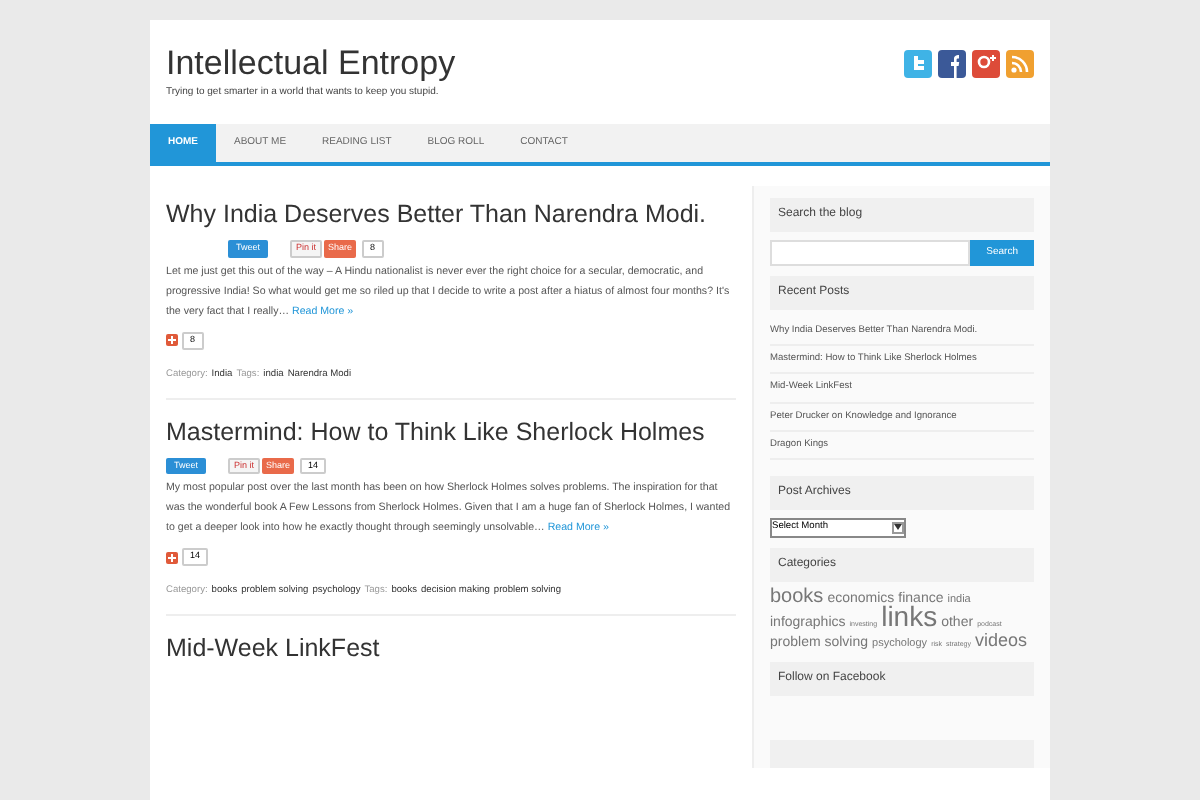 This screenshot has height=800, width=1200. What do you see at coordinates (1000, 639) in the screenshot?
I see `category-cloud-link: videos` at bounding box center [1000, 639].